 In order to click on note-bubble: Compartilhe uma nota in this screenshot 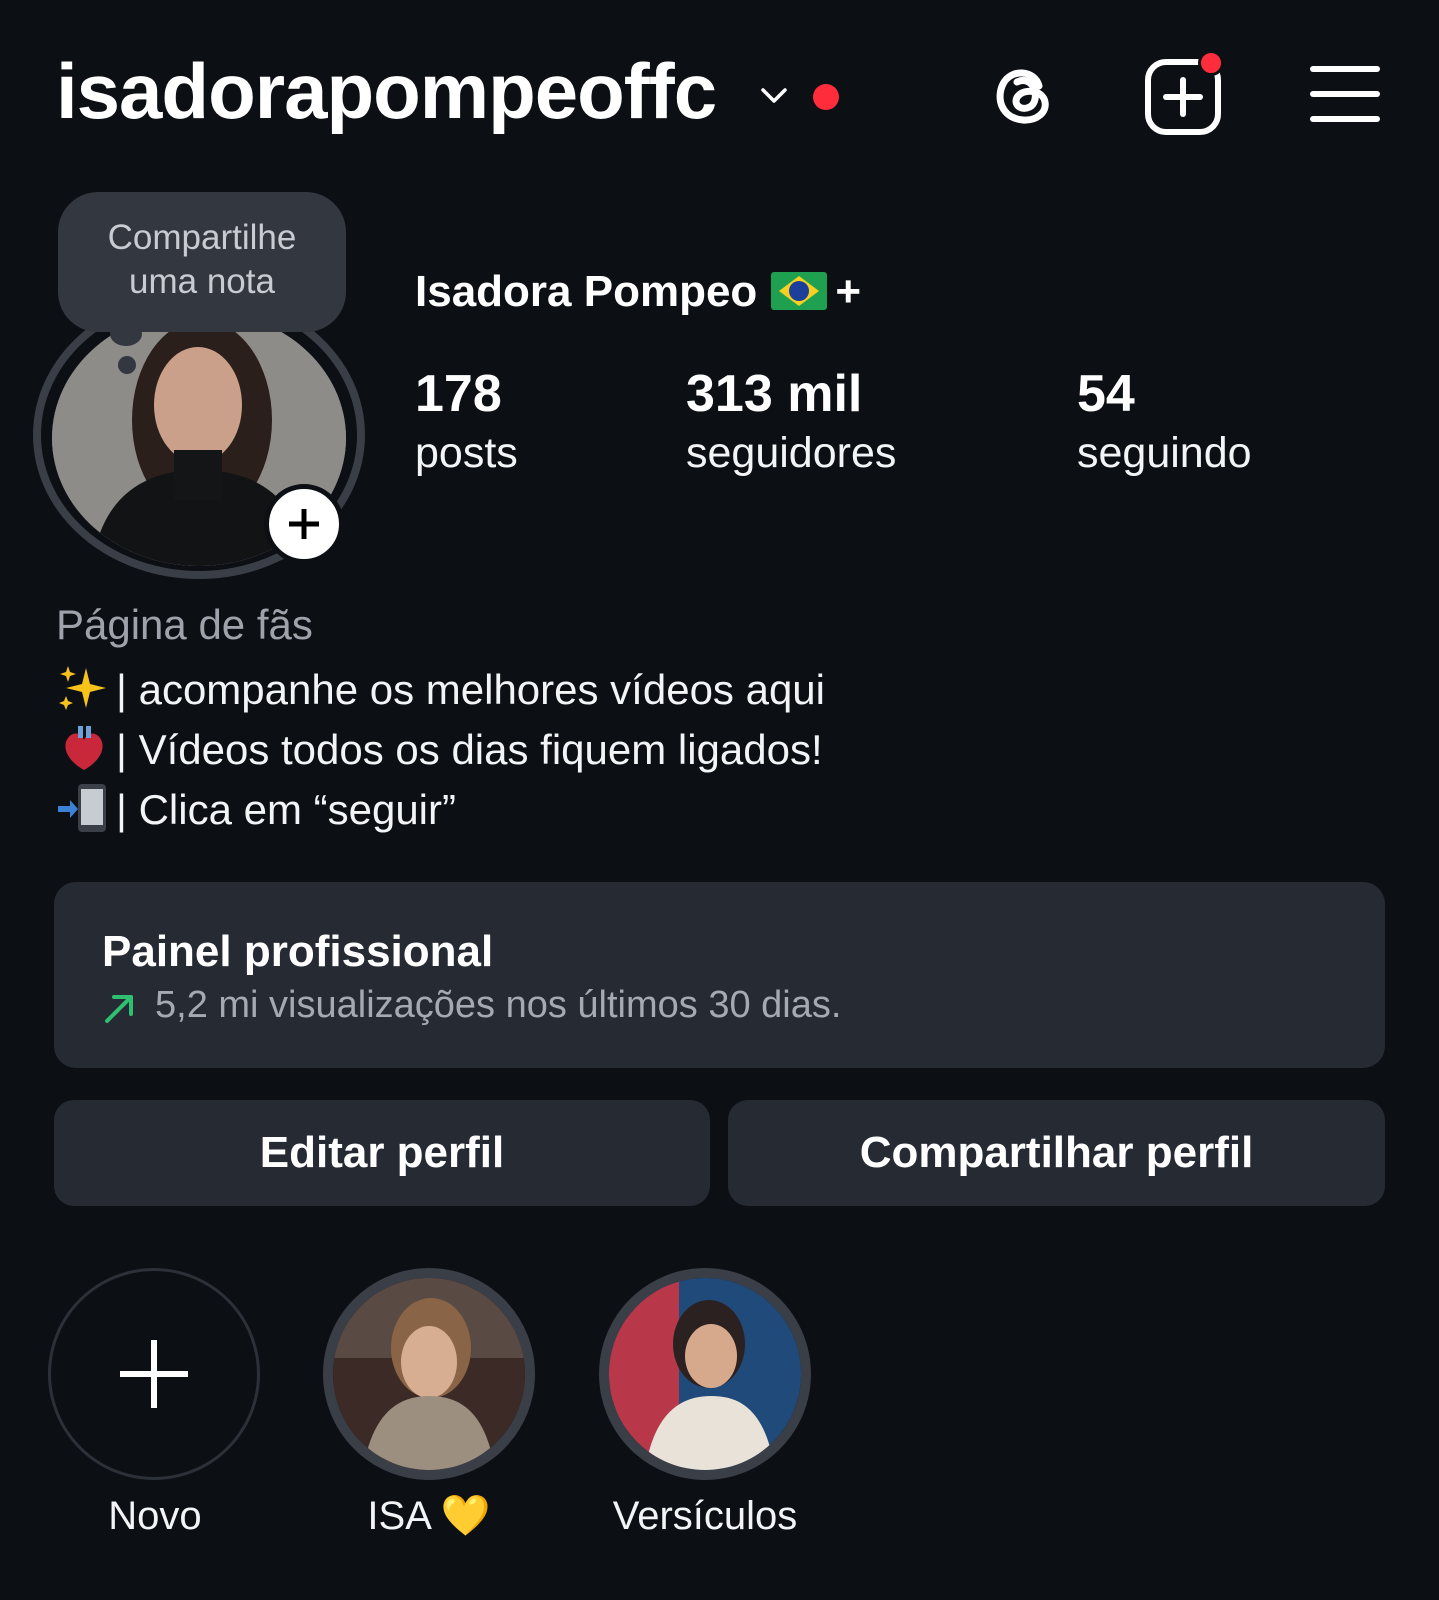, I will do `click(202, 262)`.